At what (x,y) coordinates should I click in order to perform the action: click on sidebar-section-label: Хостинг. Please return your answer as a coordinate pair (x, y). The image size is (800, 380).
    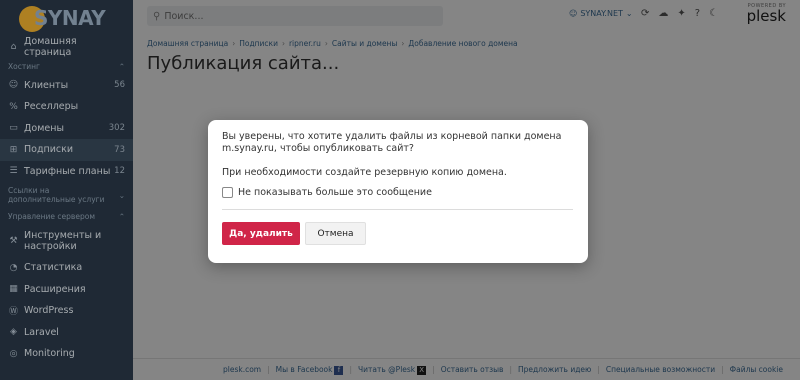
    Looking at the image, I should click on (24, 66).